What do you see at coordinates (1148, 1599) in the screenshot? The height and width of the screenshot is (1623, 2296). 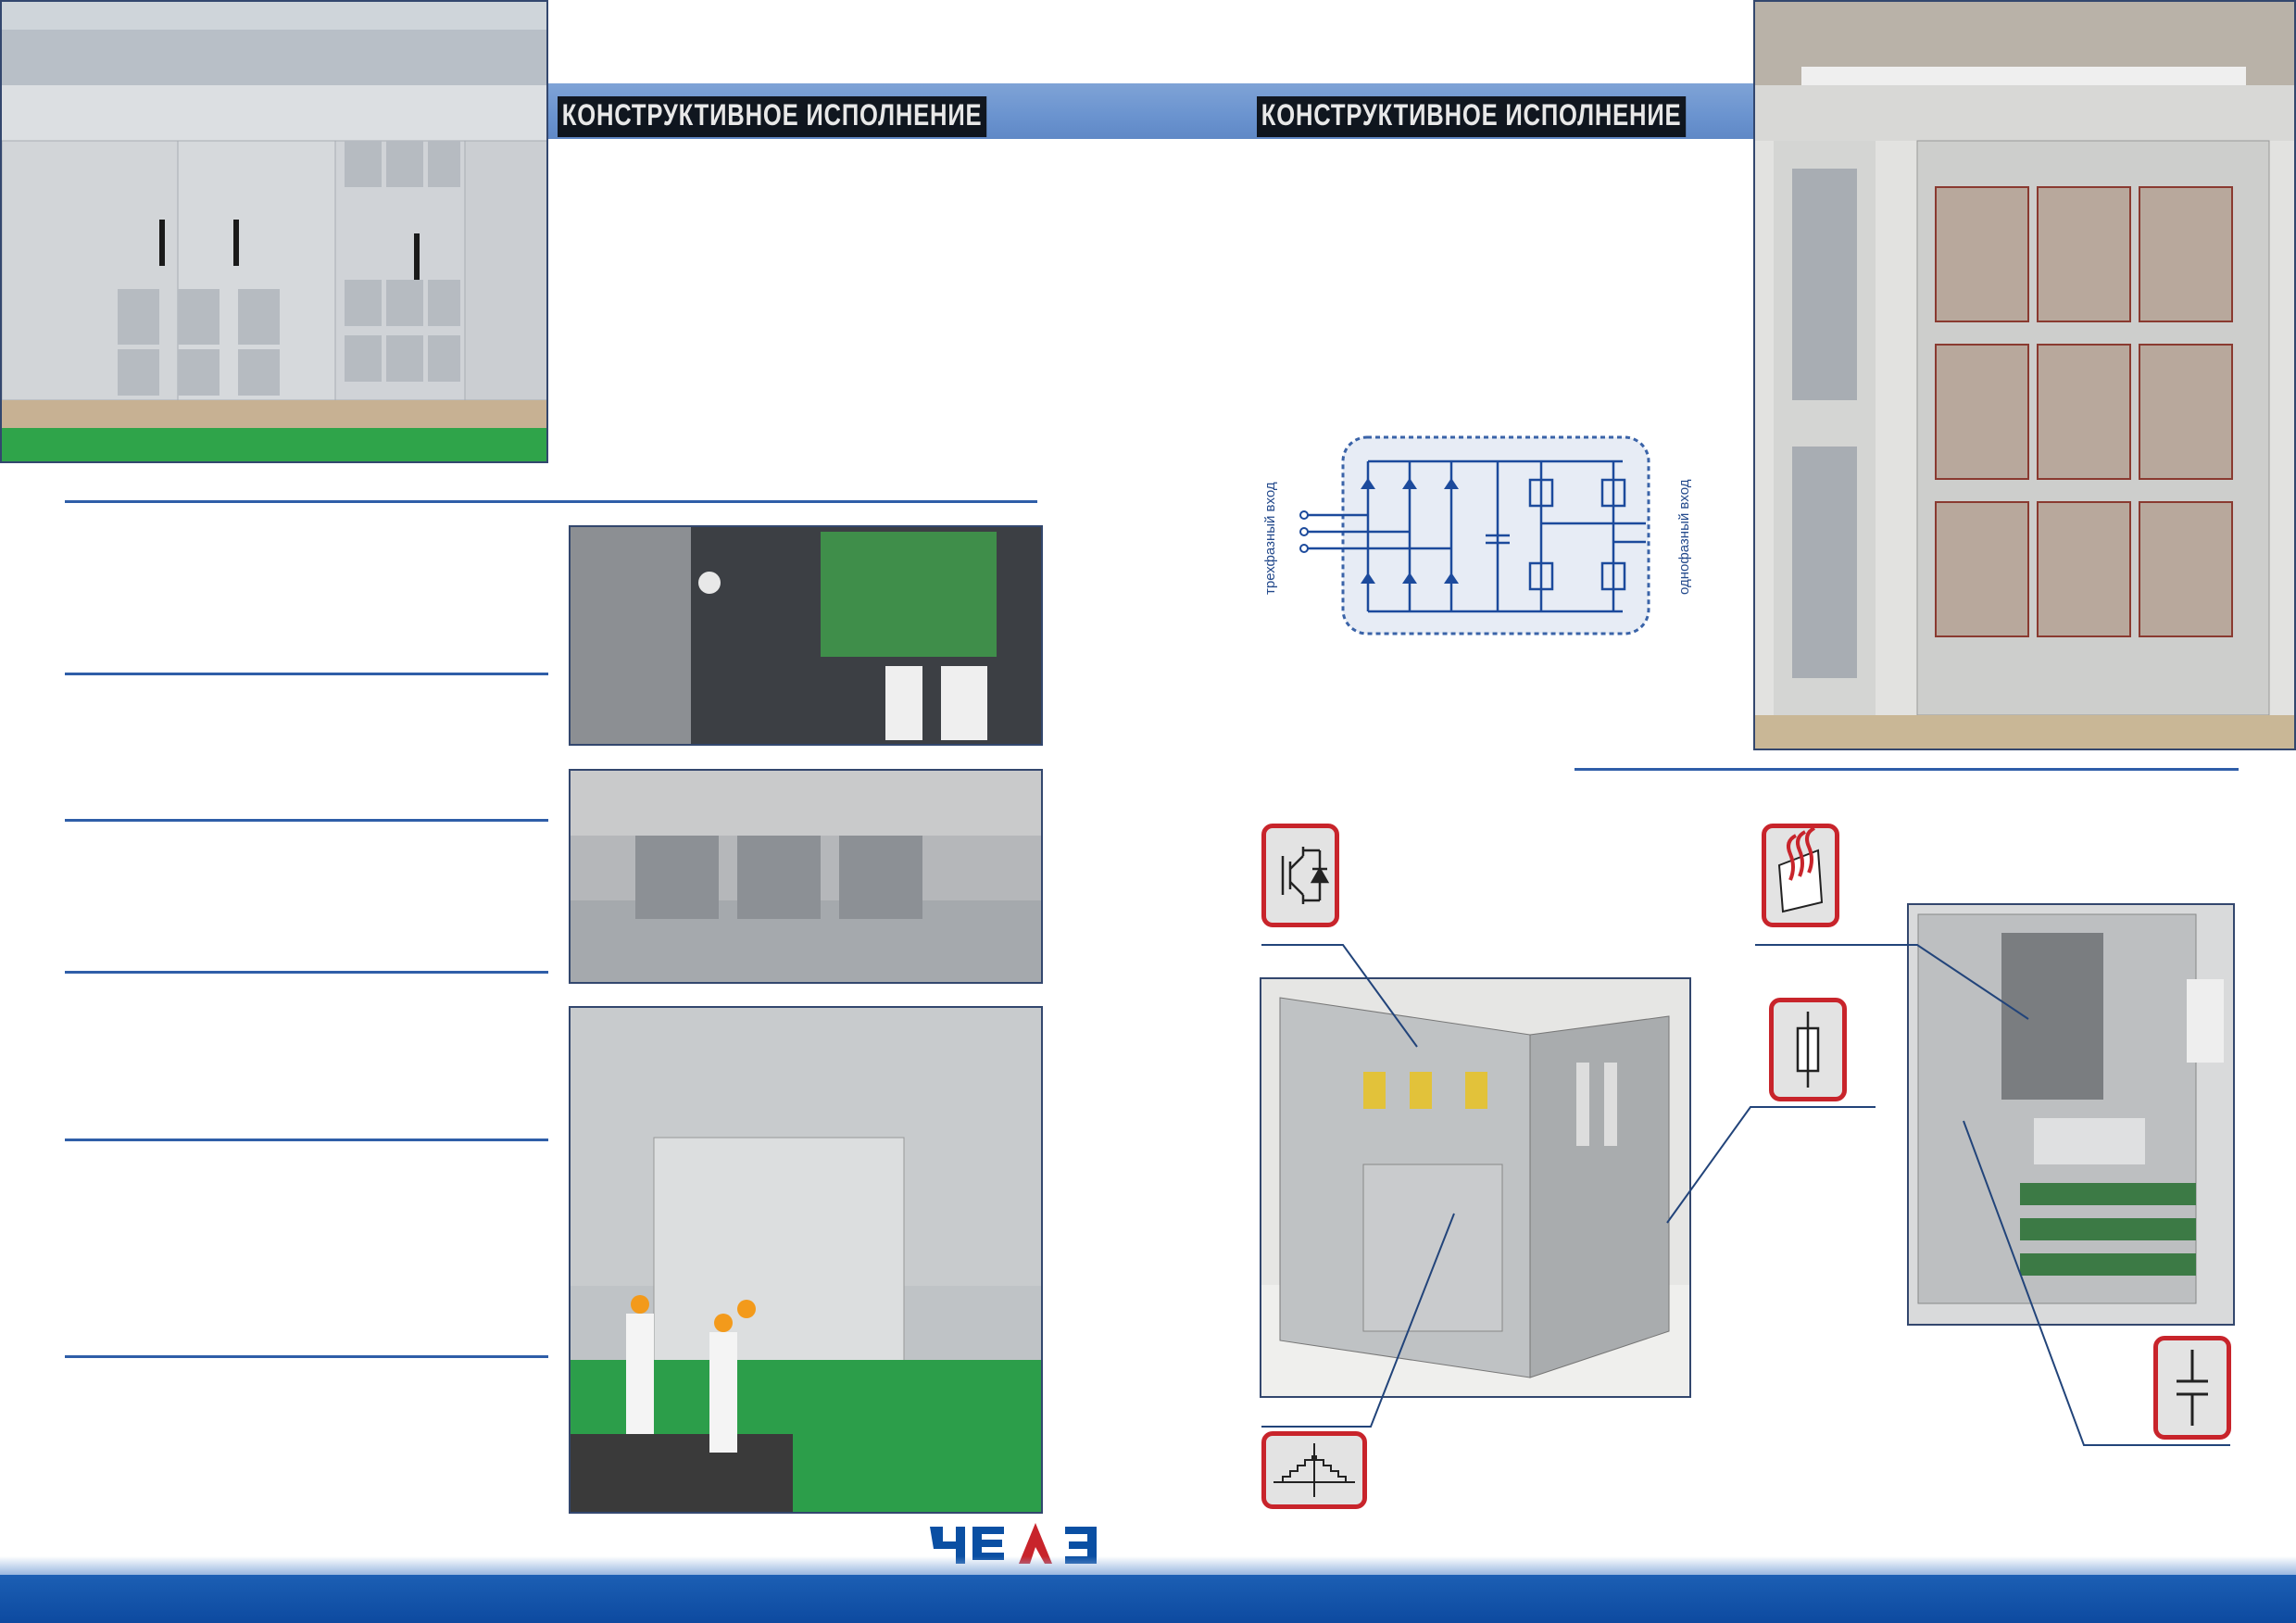 I see `footer-bar` at bounding box center [1148, 1599].